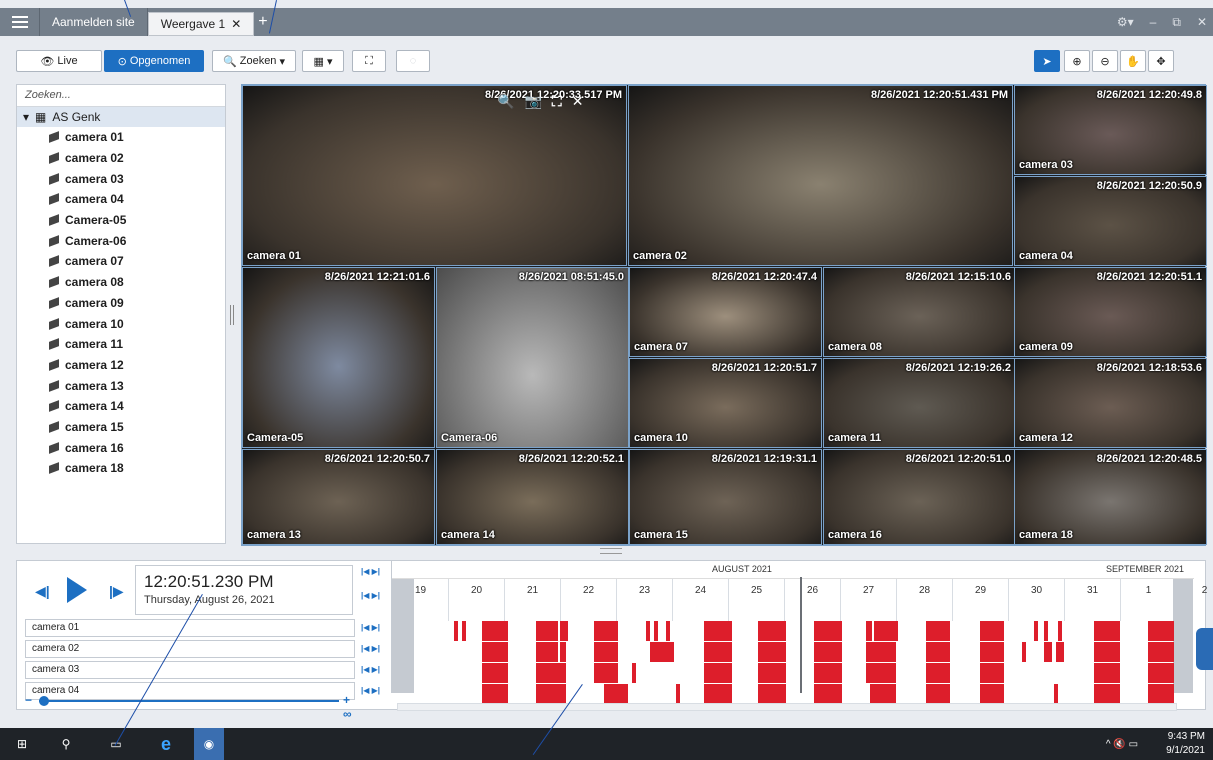 The image size is (1213, 760). Describe the element at coordinates (121, 240) in the screenshot. I see `tree-camera-item: Camera-06` at that location.